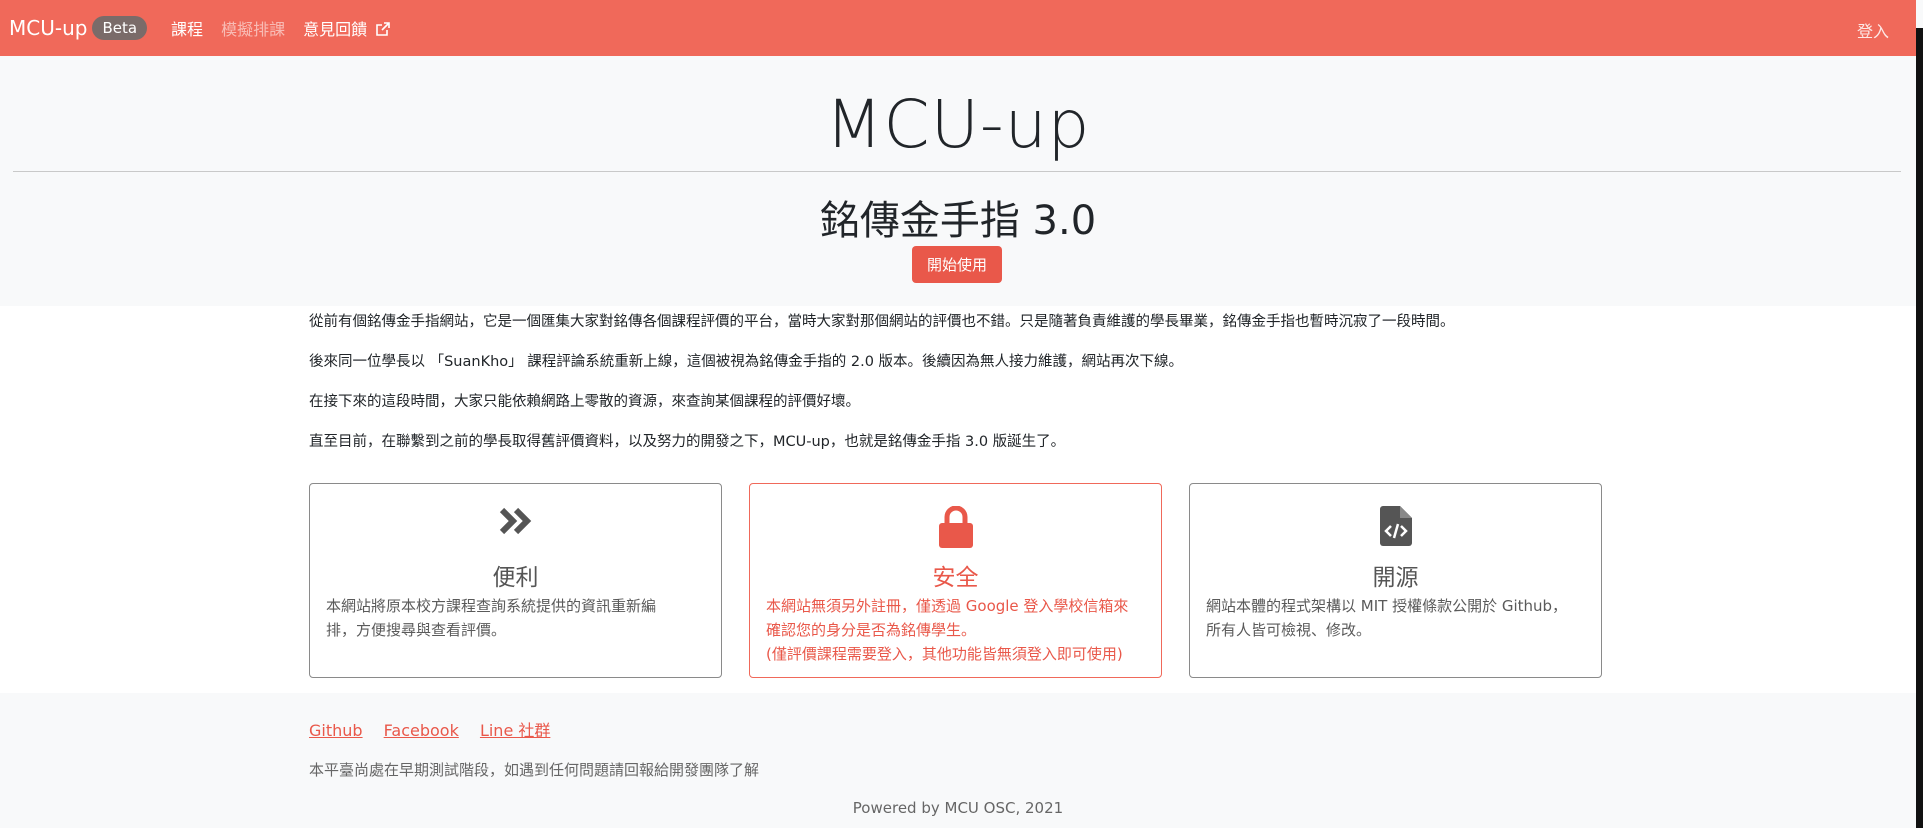 The width and height of the screenshot is (1923, 828). I want to click on footer-links: Github Facebook Line 社群, so click(437, 729).